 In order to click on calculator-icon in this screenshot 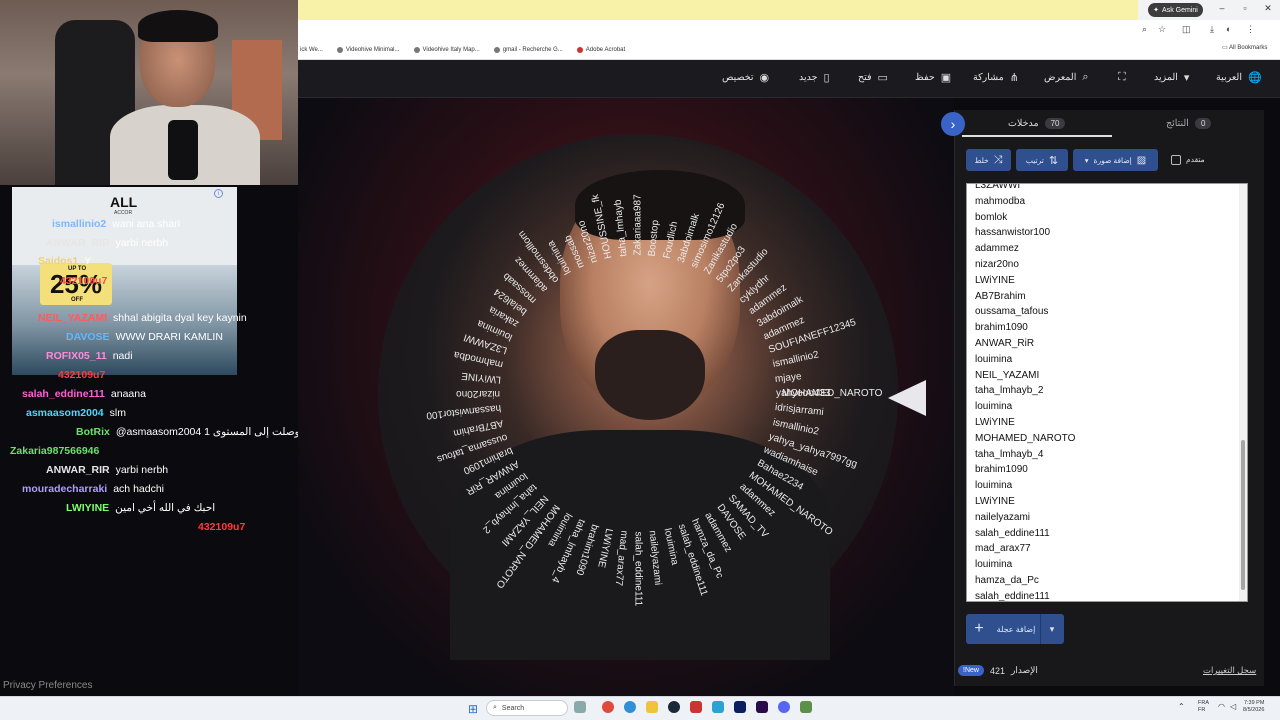, I will do `click(806, 707)`.